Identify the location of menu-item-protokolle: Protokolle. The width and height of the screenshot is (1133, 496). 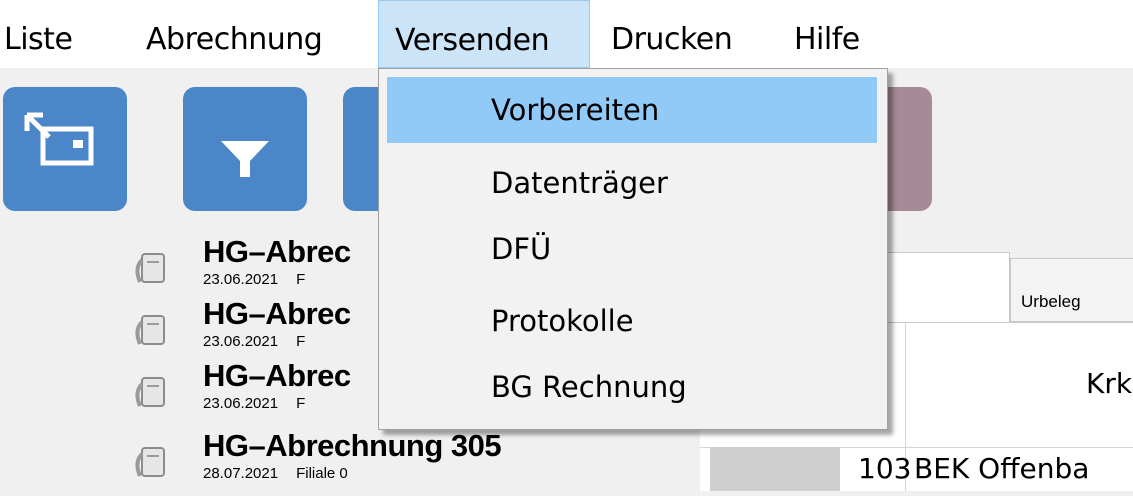
(632, 321).